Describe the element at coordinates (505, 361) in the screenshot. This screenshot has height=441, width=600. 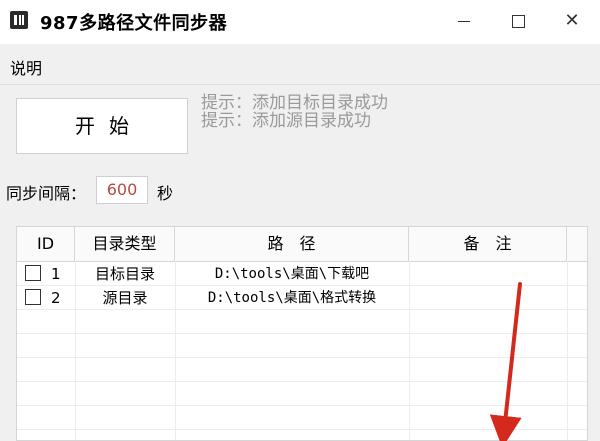
I see `red-arrow-annotation` at that location.